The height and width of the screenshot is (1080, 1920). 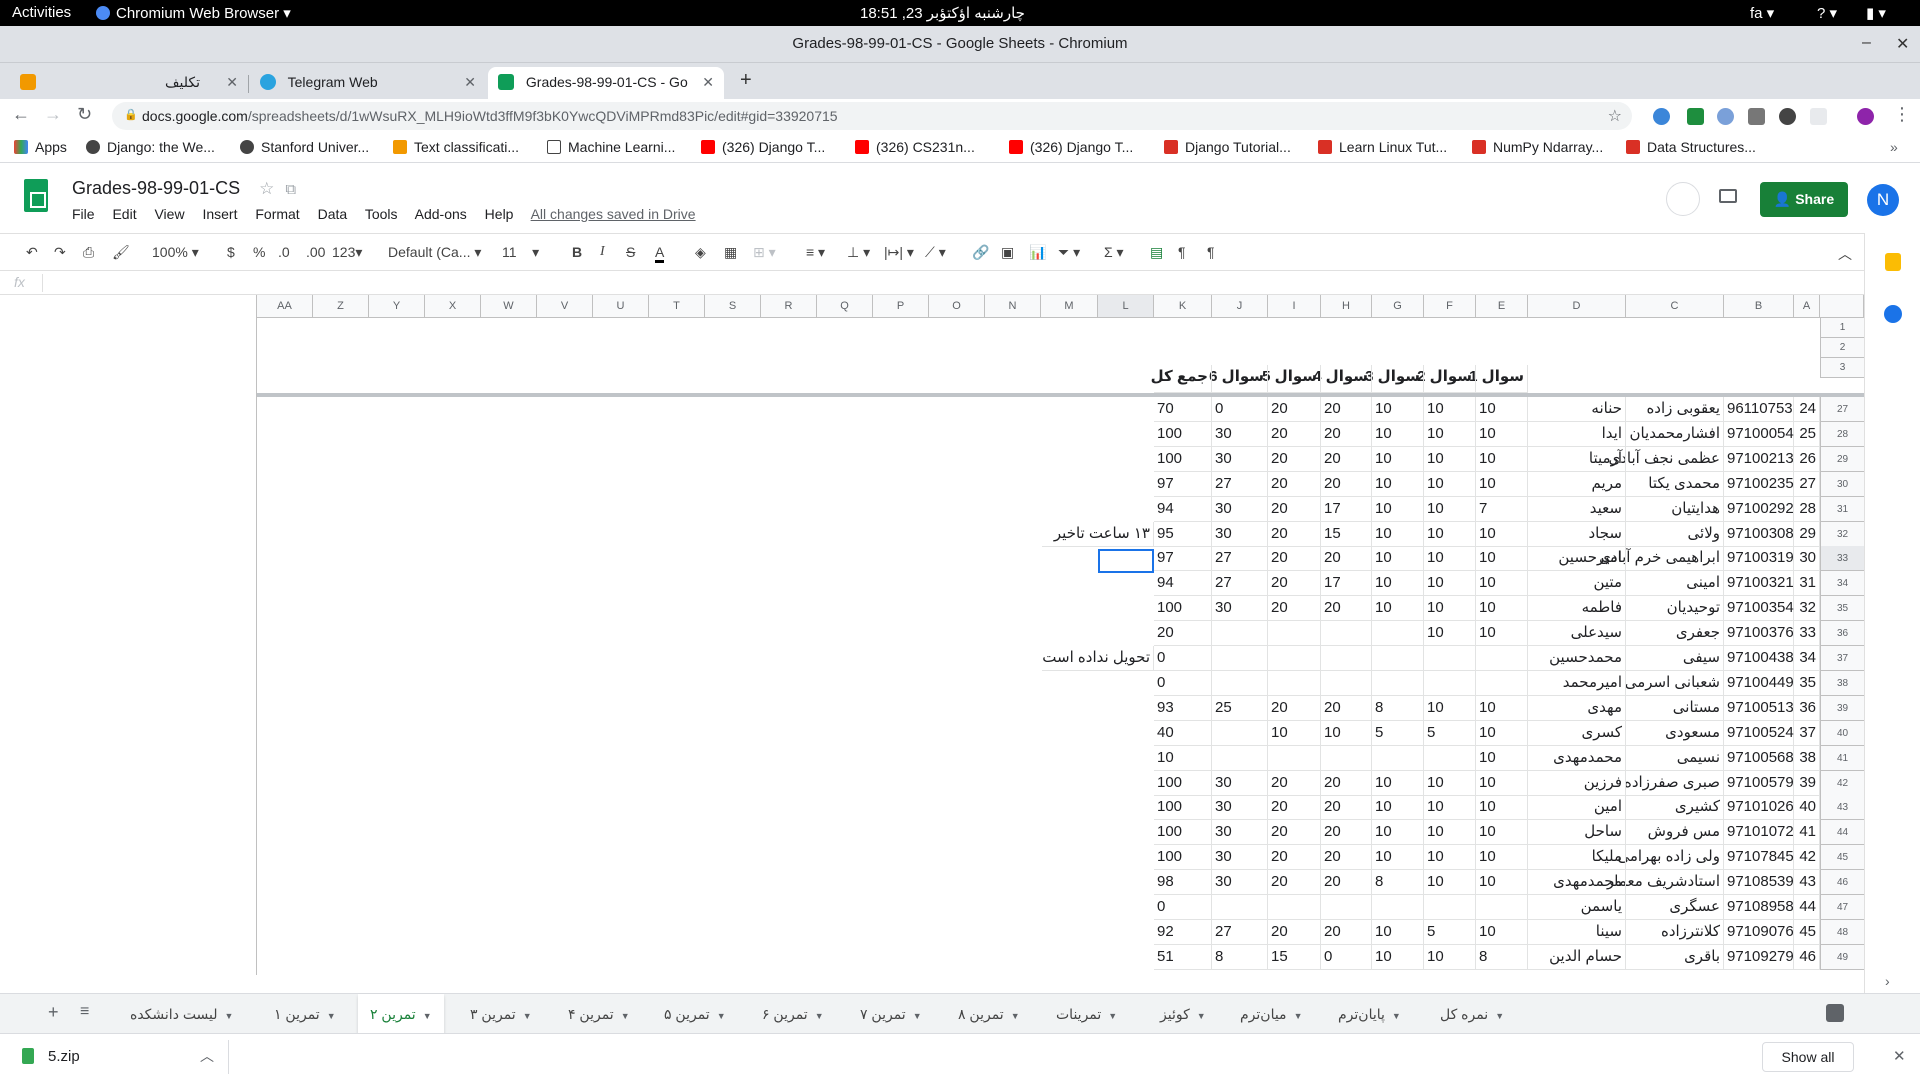 I want to click on fill-color-icon: ◈, so click(x=700, y=252).